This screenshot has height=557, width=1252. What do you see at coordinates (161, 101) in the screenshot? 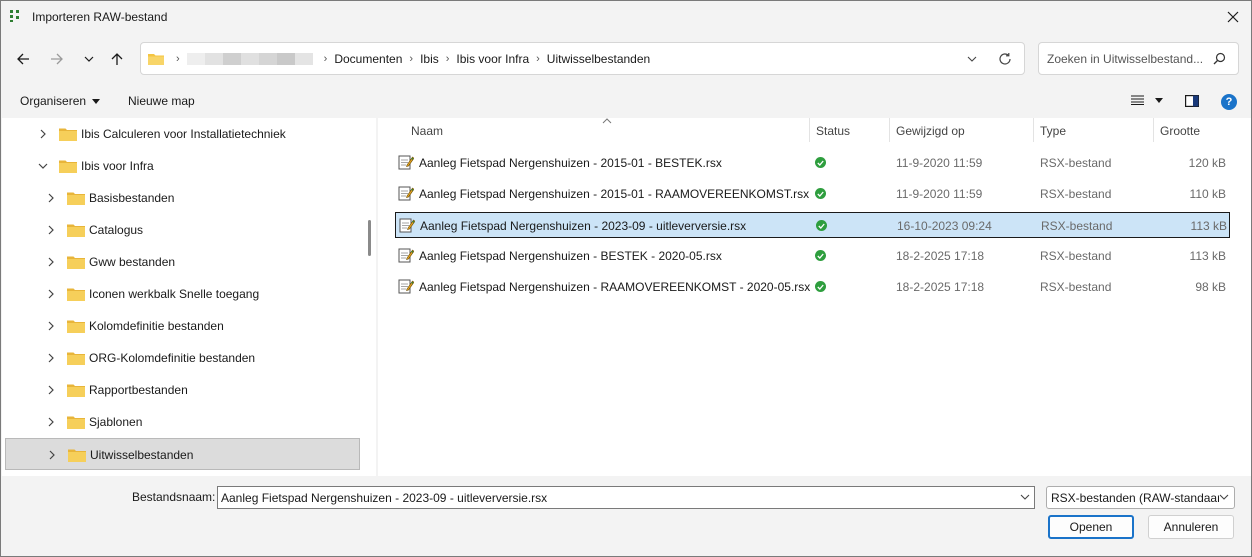
I see `new-folder-button: Nieuwe map` at bounding box center [161, 101].